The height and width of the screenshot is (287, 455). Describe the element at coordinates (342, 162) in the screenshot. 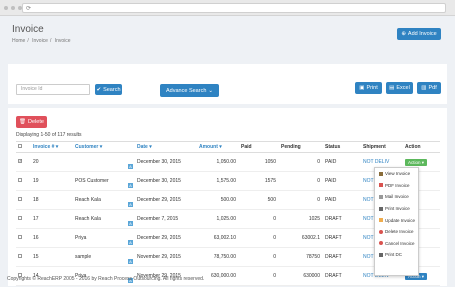

I see `status-cell: PAID` at that location.